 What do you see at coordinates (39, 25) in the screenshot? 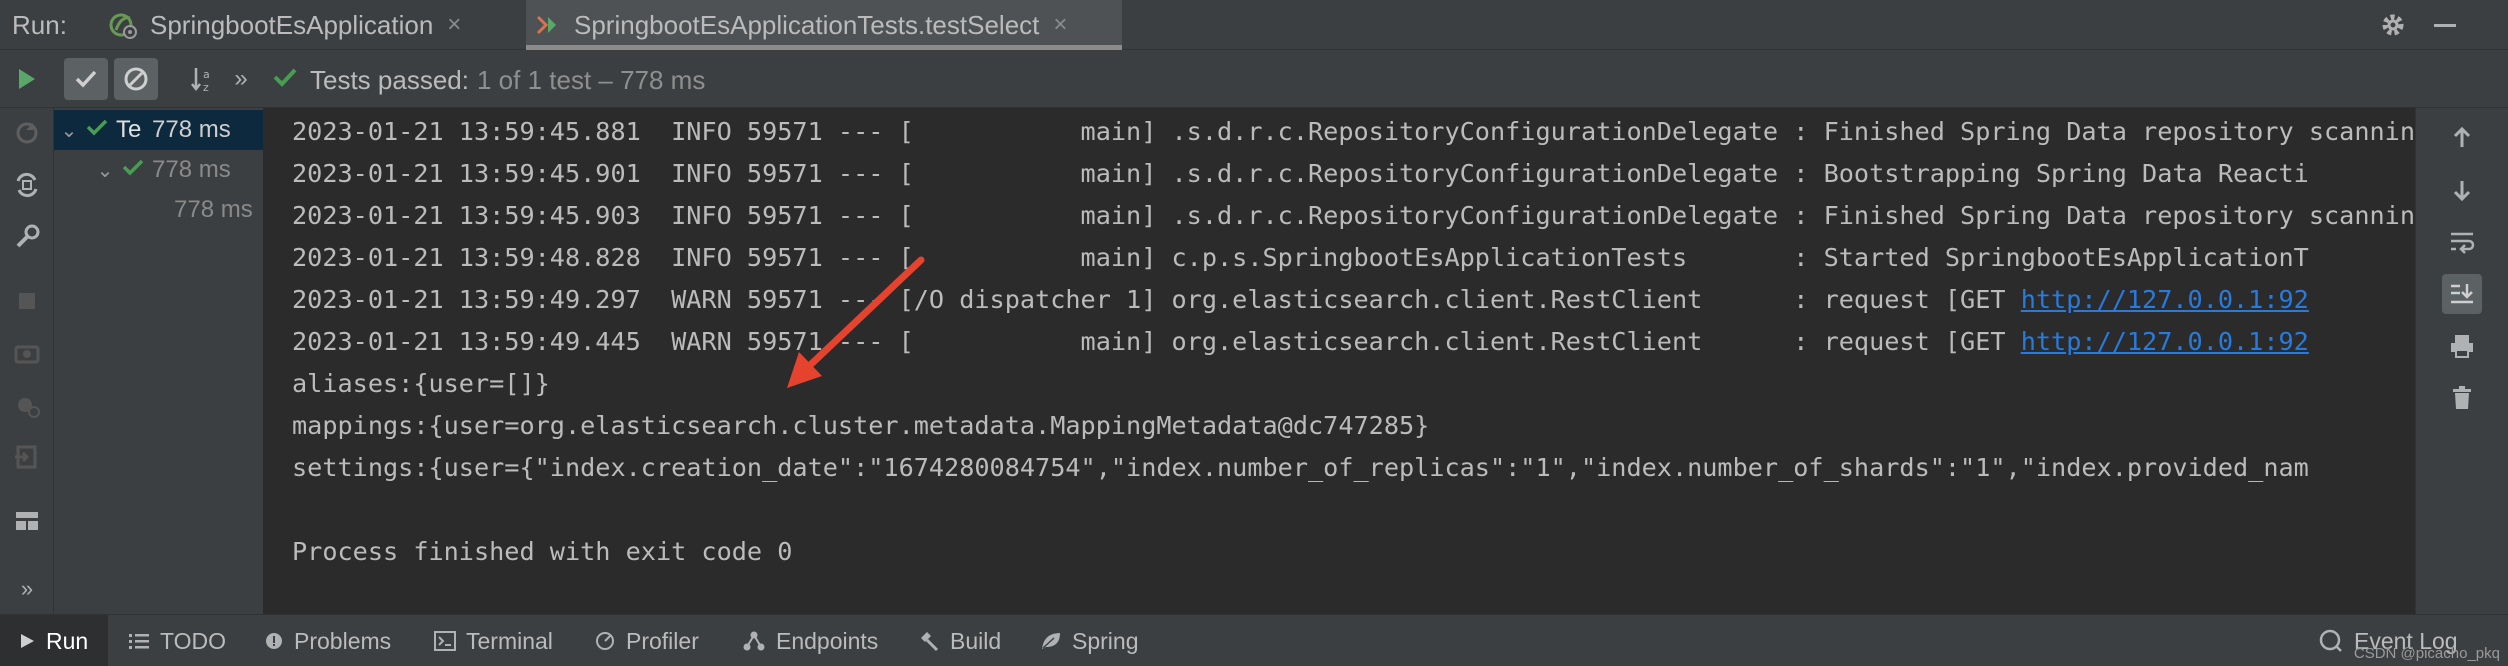
I see `run-label: Run:` at bounding box center [39, 25].